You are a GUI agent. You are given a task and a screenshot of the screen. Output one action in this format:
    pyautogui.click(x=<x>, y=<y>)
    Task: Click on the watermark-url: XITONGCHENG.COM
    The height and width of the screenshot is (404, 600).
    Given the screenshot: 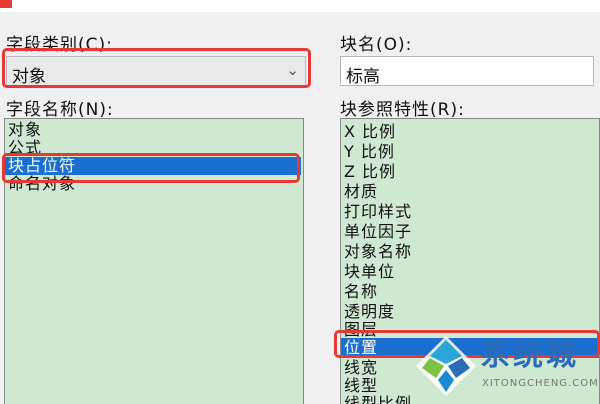 What is the action you would take?
    pyautogui.click(x=540, y=383)
    